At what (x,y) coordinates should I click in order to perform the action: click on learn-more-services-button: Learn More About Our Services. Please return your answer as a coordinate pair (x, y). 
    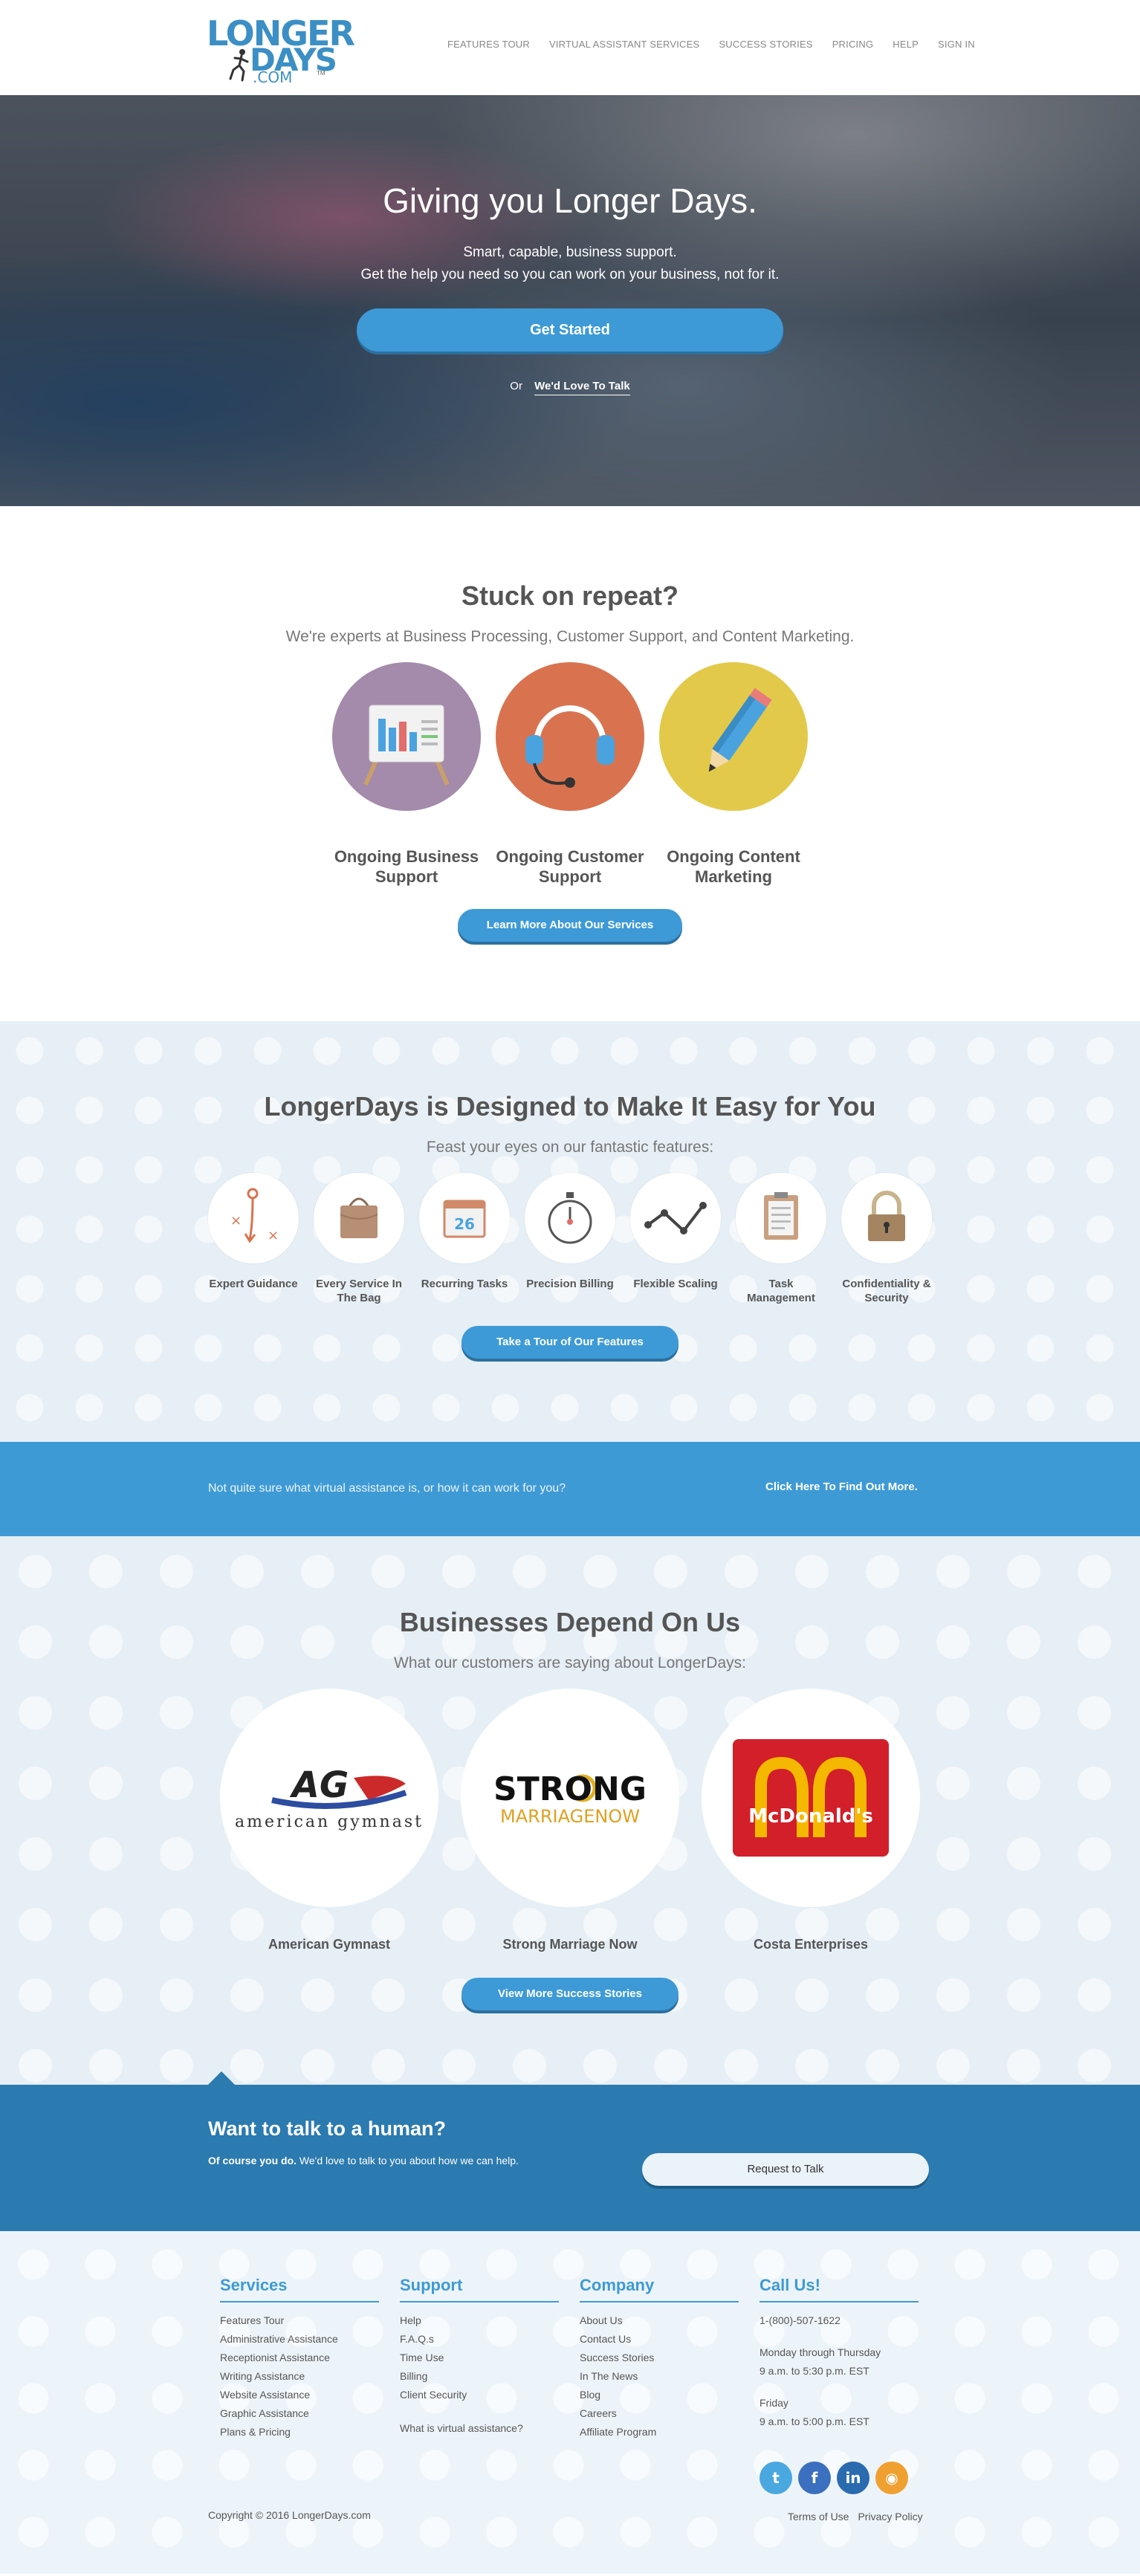
    Looking at the image, I should click on (570, 926).